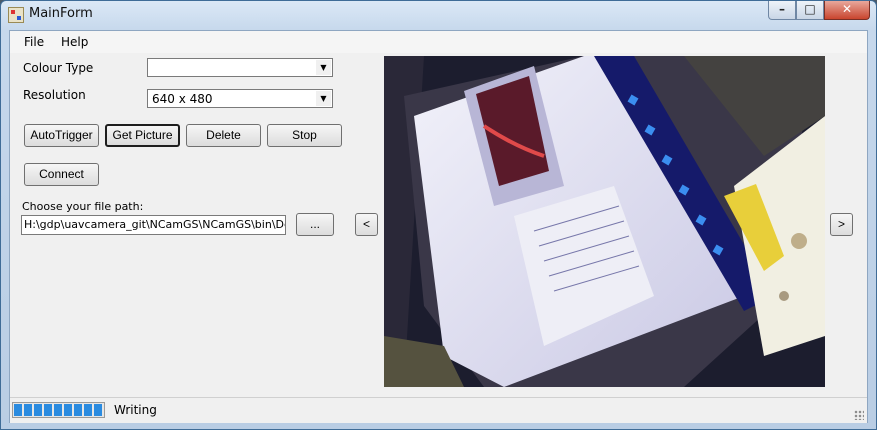  Describe the element at coordinates (16, 15) in the screenshot. I see `app-icon` at that location.